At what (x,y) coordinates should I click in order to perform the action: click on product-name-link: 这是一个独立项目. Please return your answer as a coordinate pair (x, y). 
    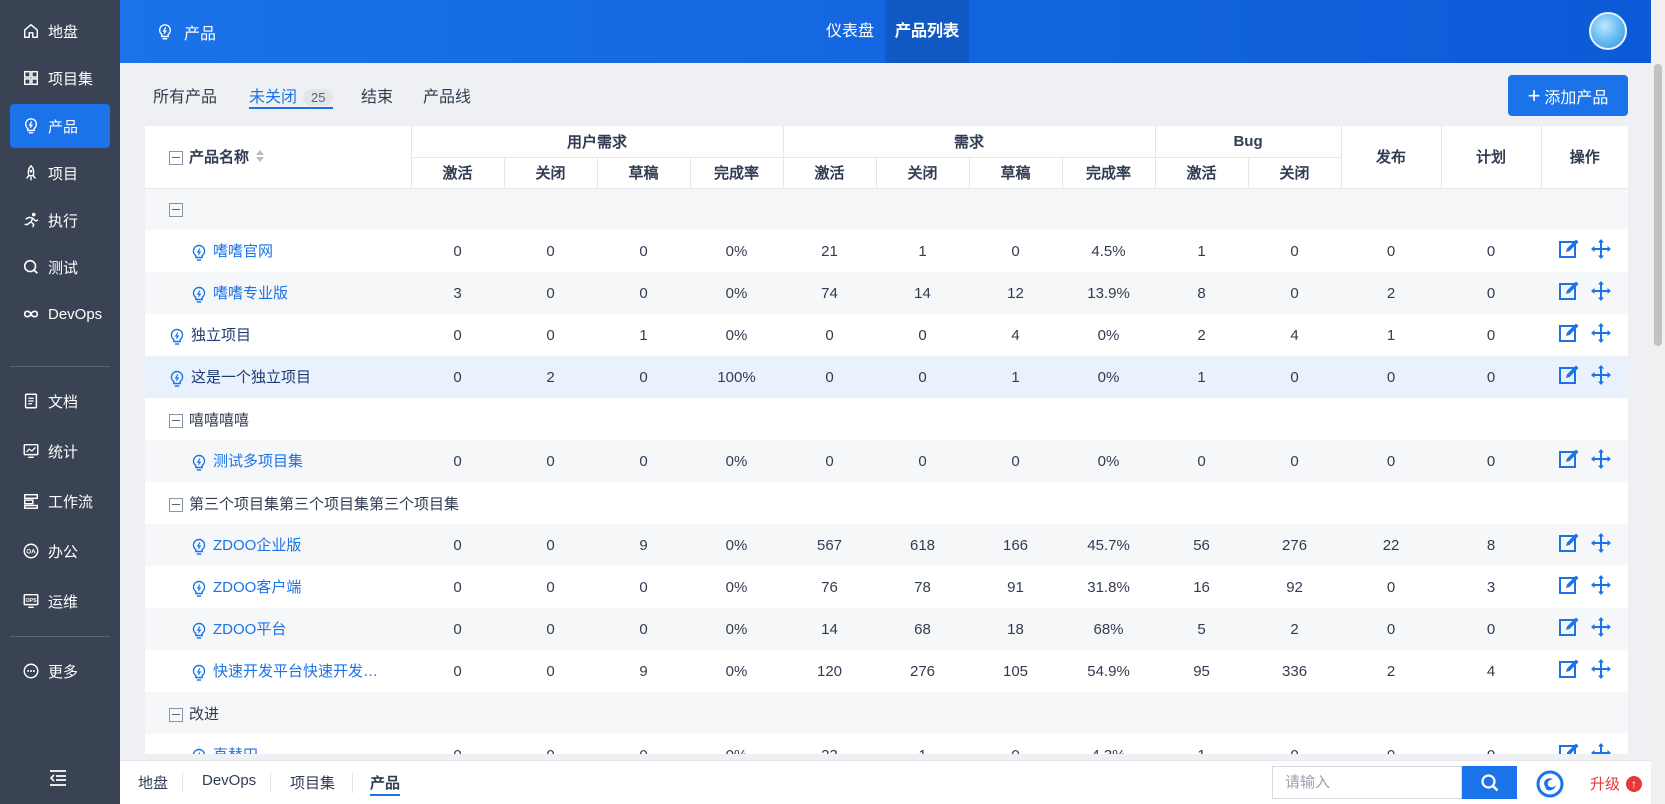
    Looking at the image, I should click on (251, 377).